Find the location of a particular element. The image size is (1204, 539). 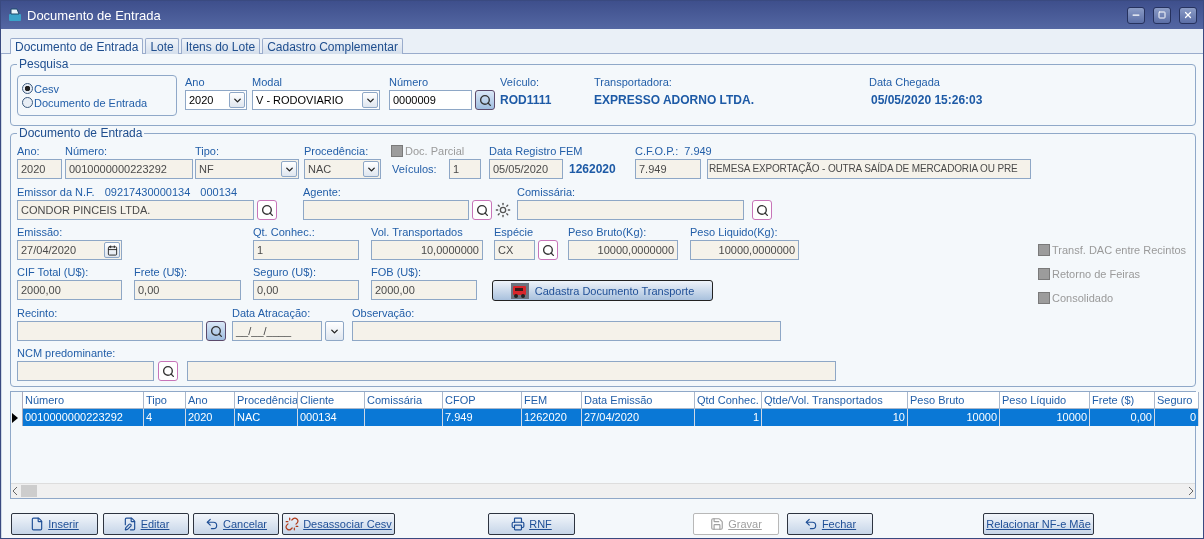

column-header: Cliente is located at coordinates (331, 400).